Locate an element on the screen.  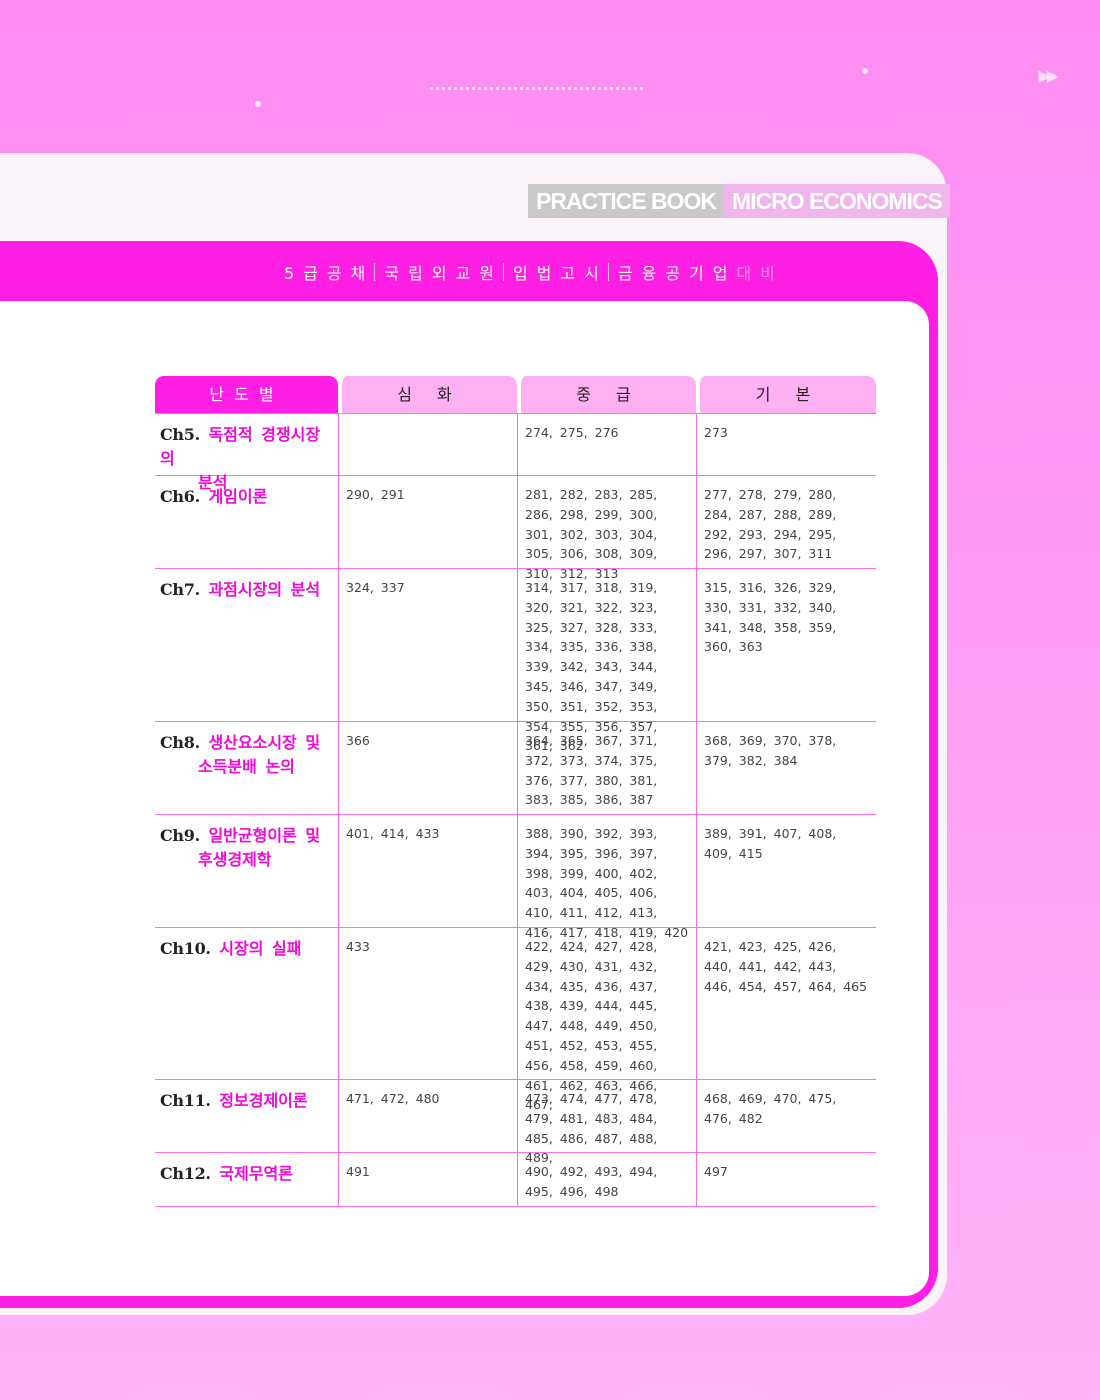
header-difficulty: 난도별 is located at coordinates (246, 394).